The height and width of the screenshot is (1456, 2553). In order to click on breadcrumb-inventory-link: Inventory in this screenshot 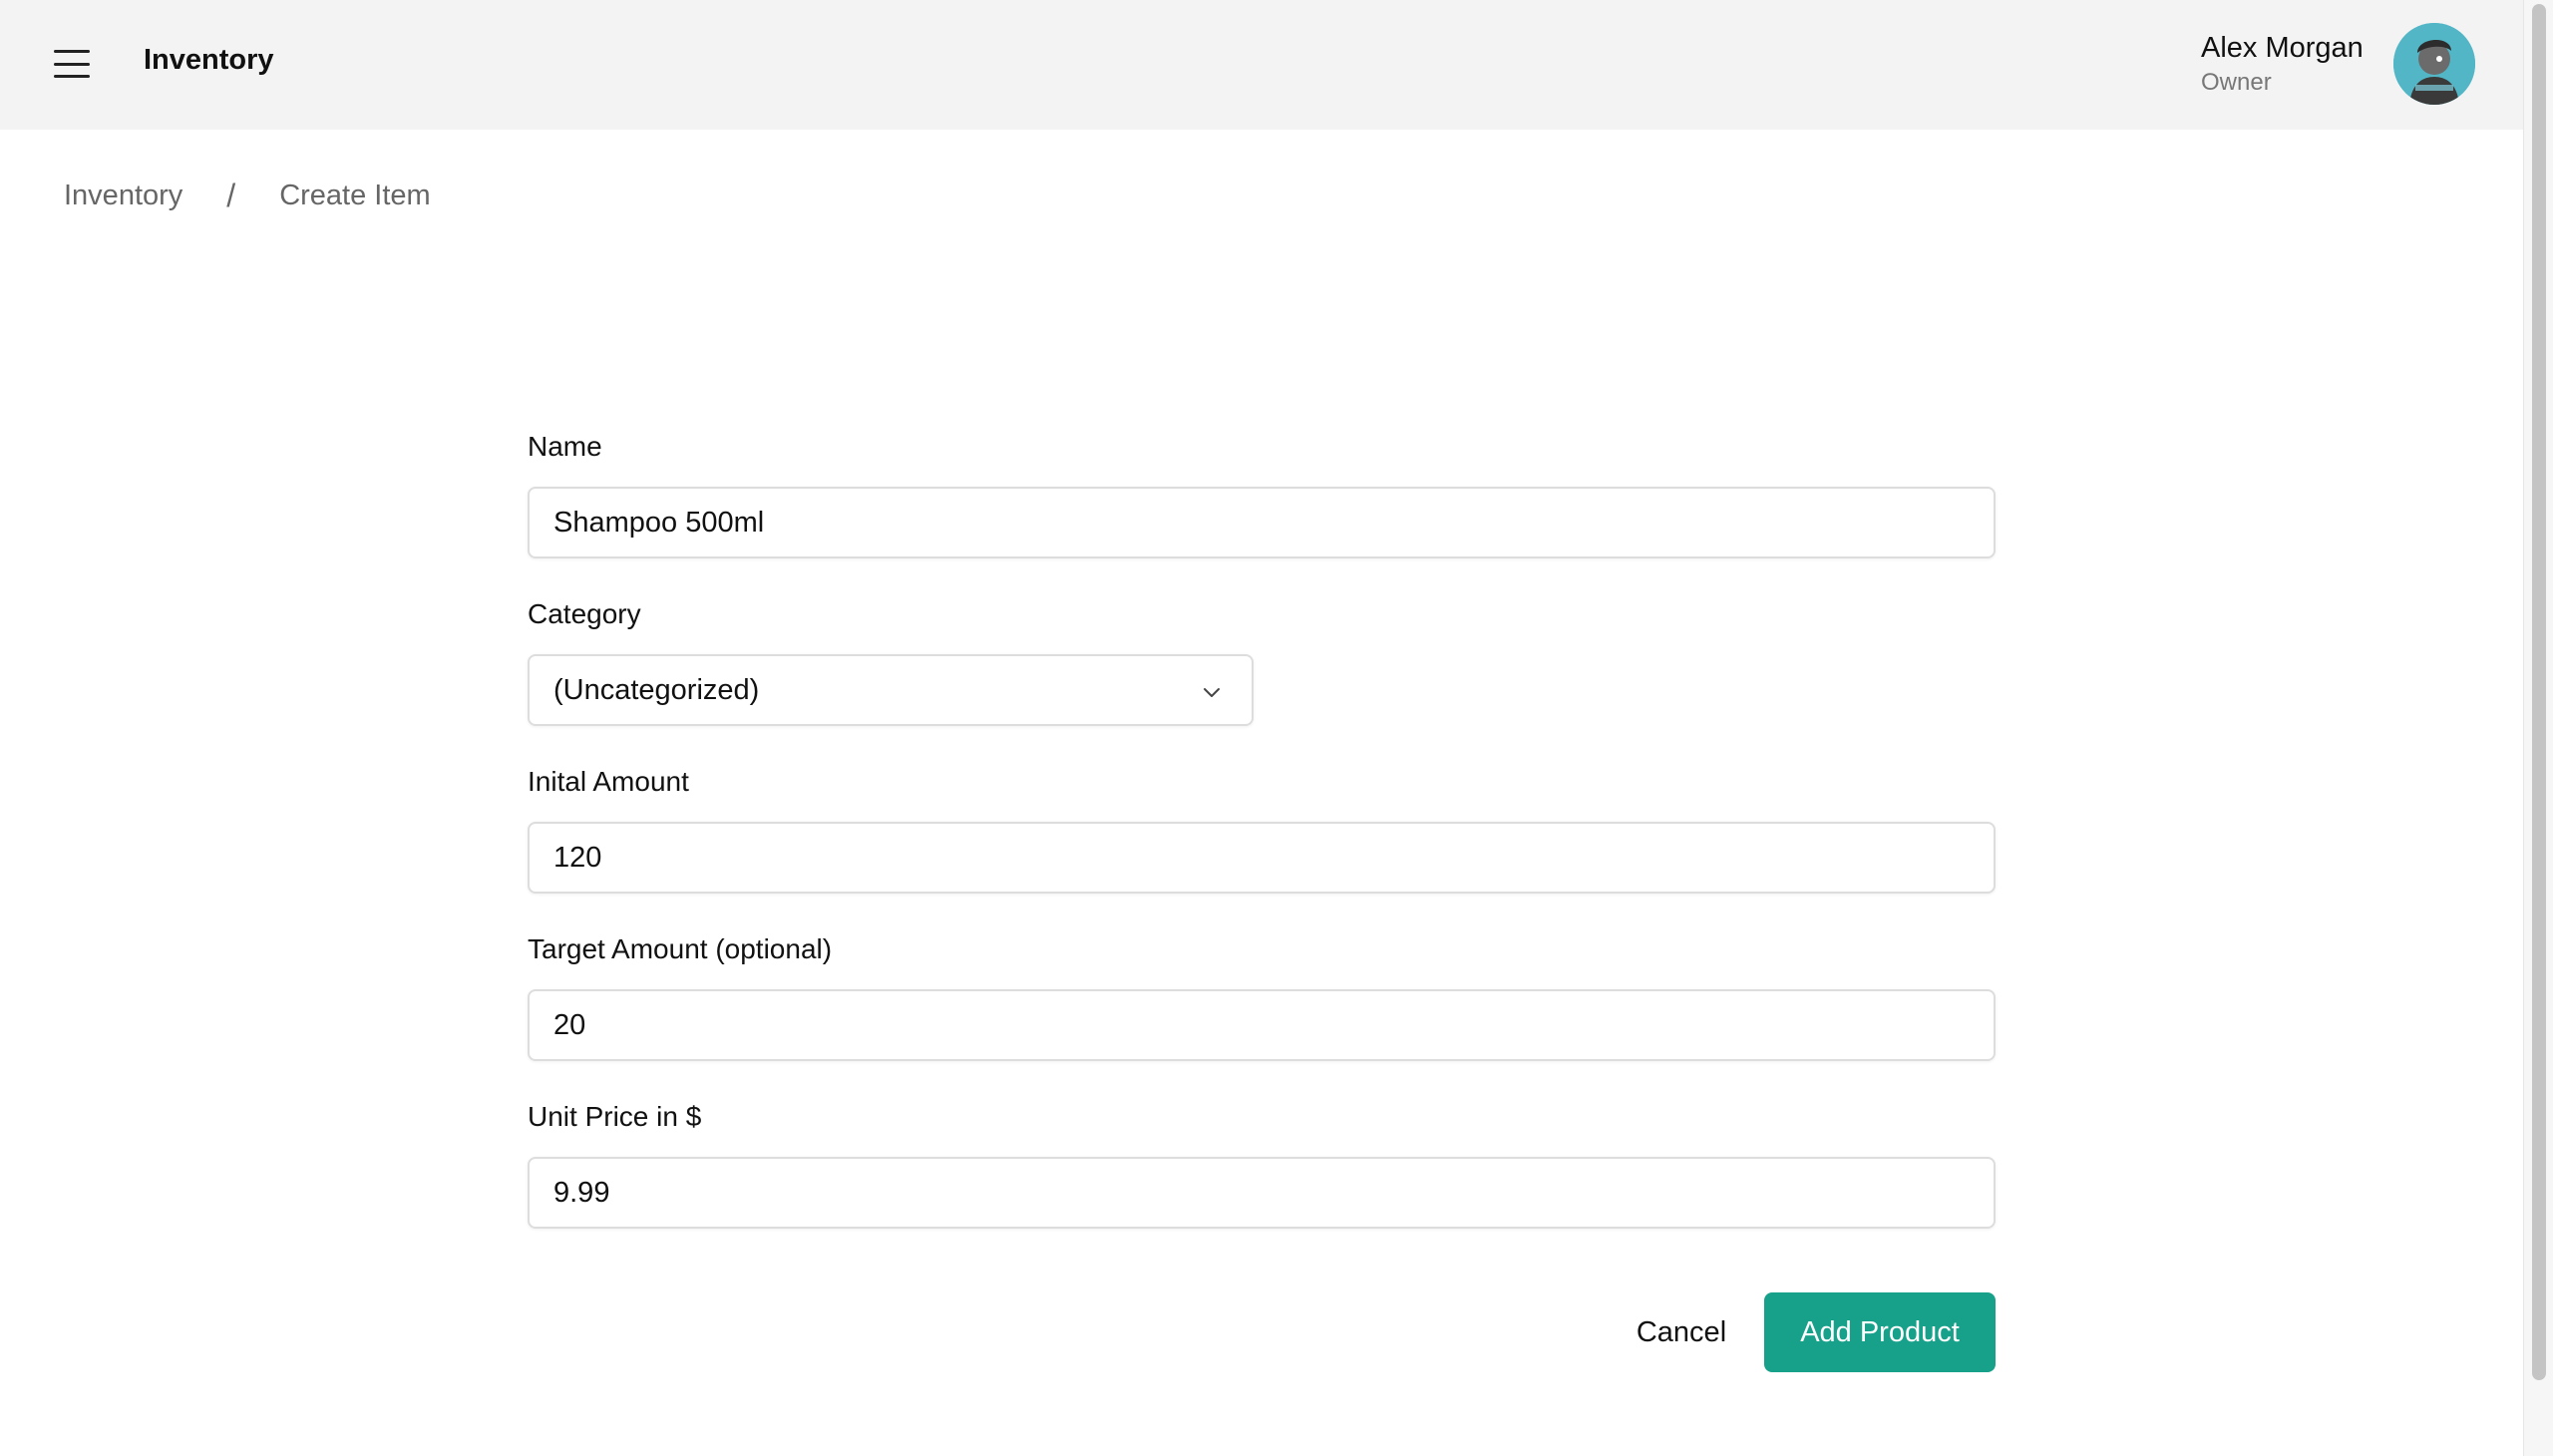, I will do `click(123, 196)`.